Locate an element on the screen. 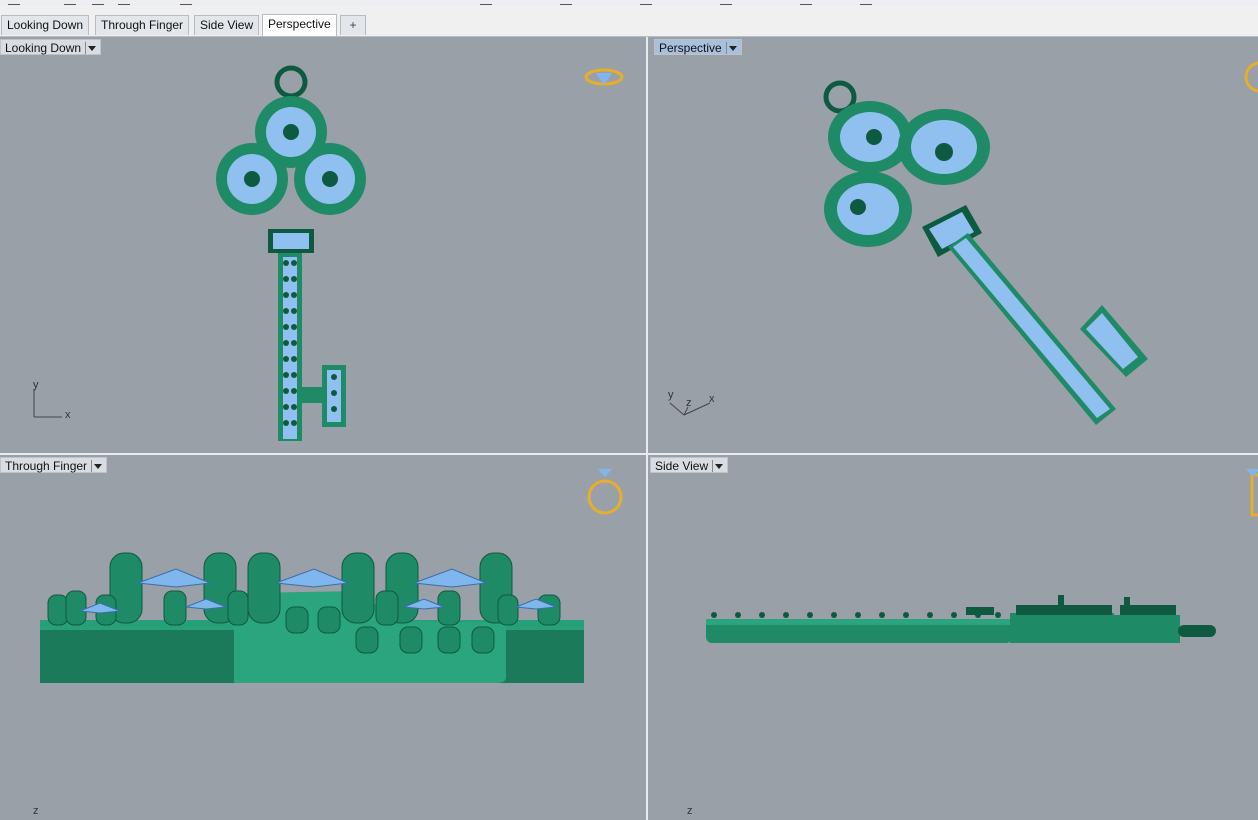  key-front-view is located at coordinates (331, 576).